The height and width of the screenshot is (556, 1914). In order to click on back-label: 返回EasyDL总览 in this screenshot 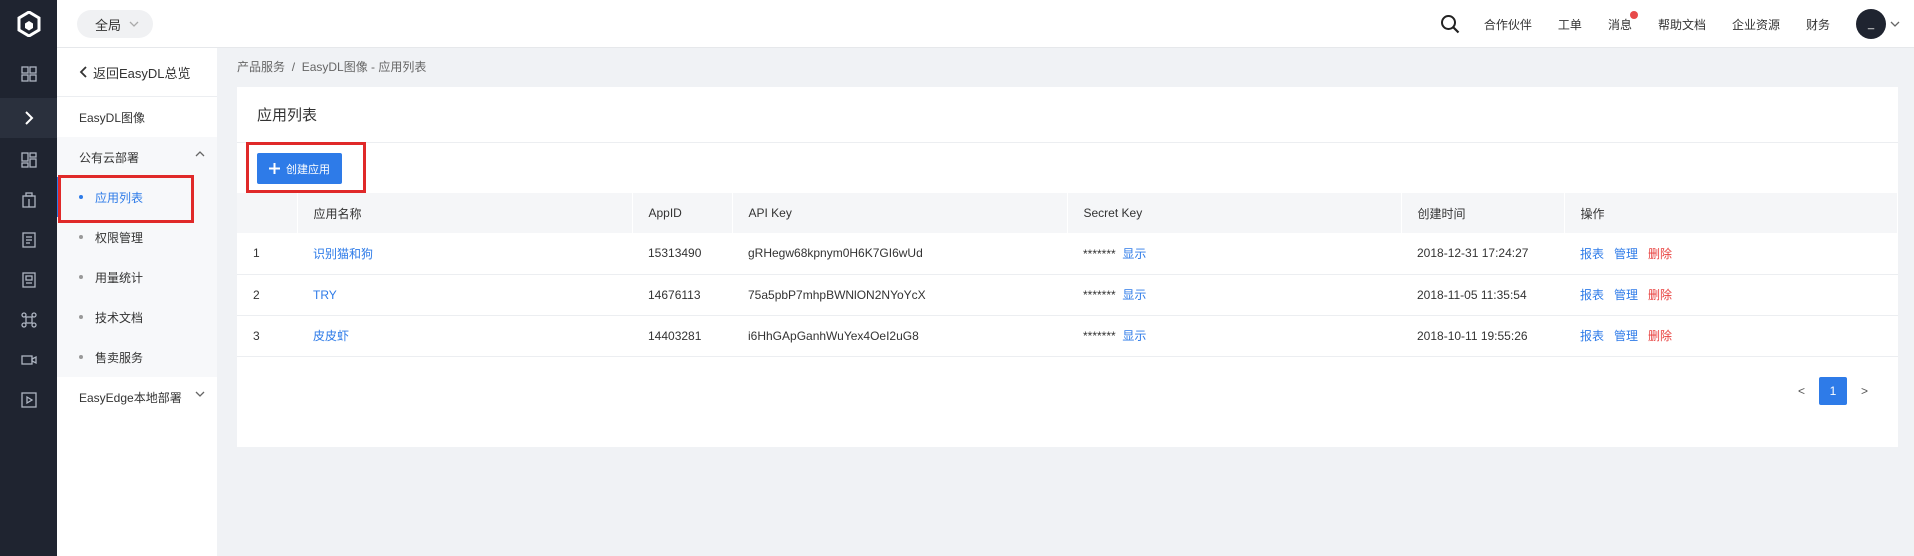, I will do `click(142, 73)`.